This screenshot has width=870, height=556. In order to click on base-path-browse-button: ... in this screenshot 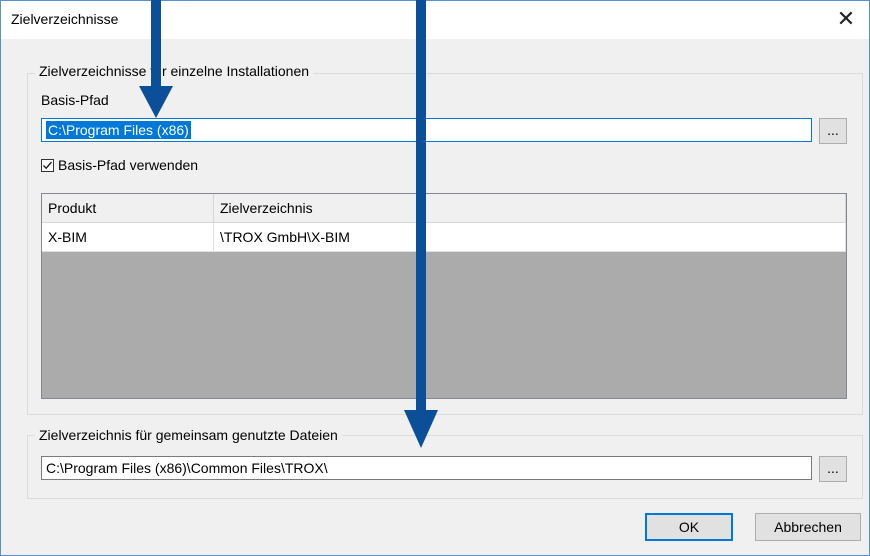, I will do `click(833, 131)`.